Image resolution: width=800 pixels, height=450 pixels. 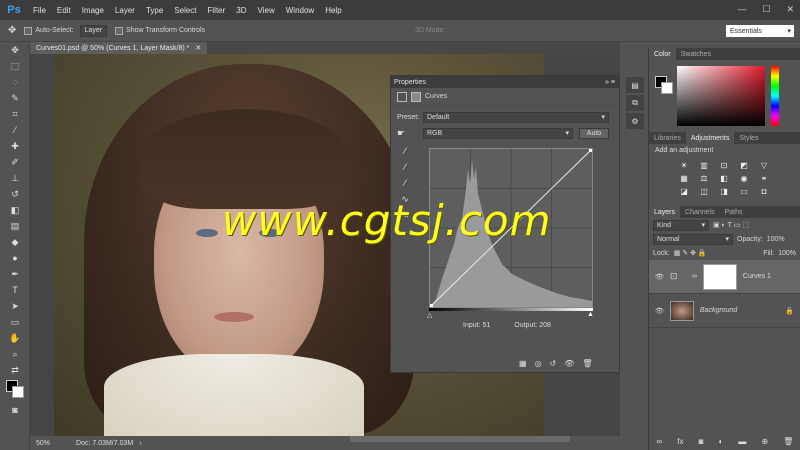 What do you see at coordinates (724, 165) in the screenshot?
I see `curves-icon: ⊡` at bounding box center [724, 165].